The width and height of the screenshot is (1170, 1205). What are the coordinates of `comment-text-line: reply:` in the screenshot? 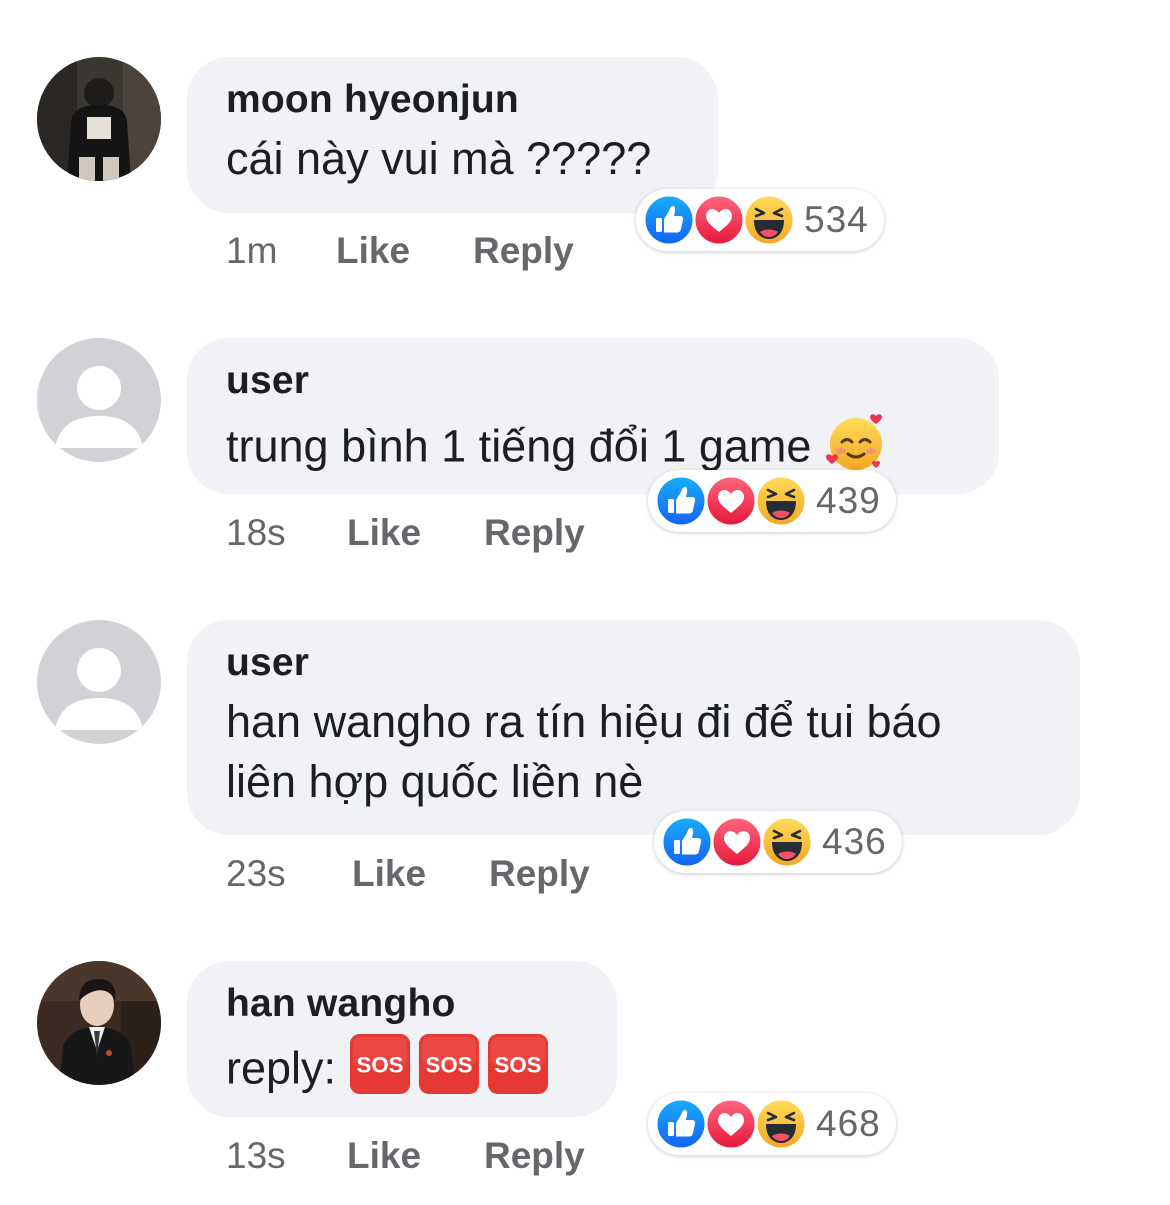 It's located at (401, 1071).